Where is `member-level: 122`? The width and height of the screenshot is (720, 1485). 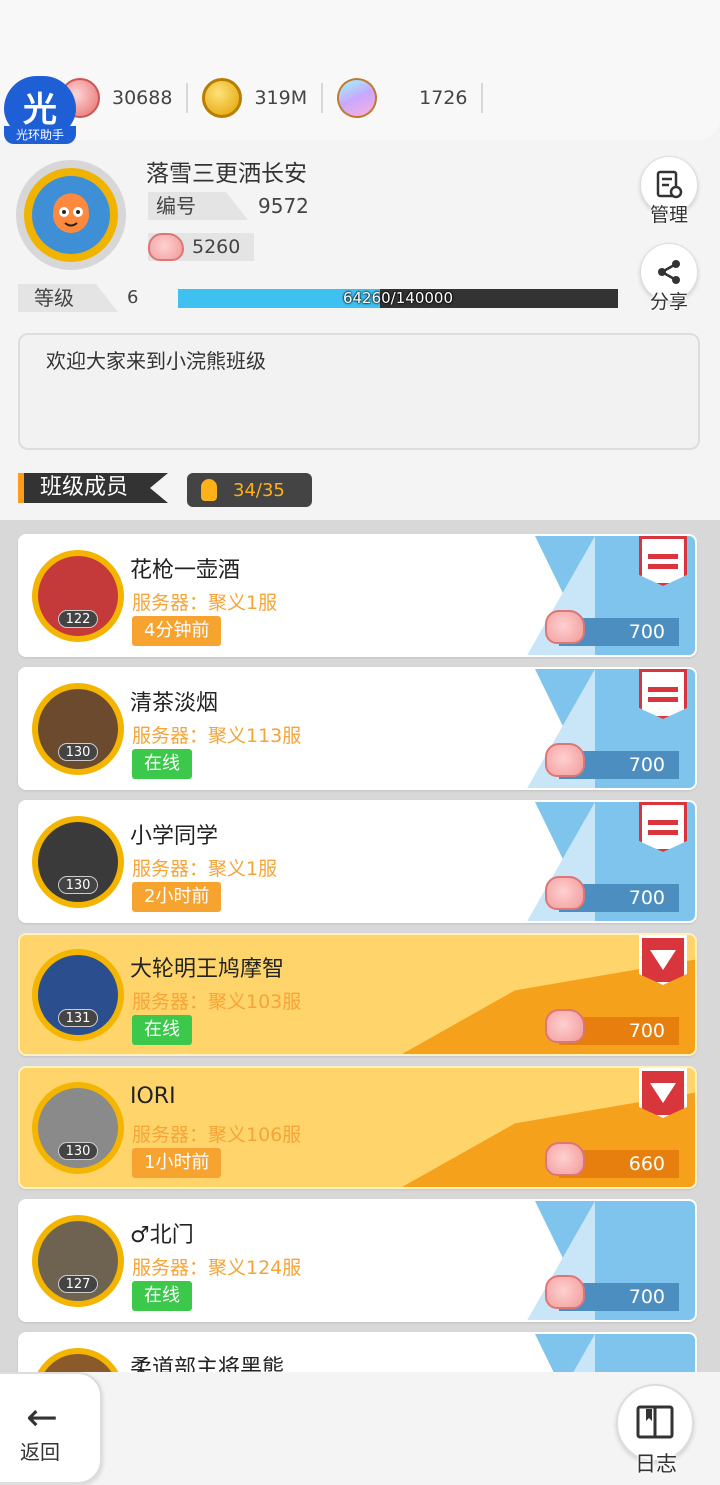
member-level: 122 is located at coordinates (78, 619).